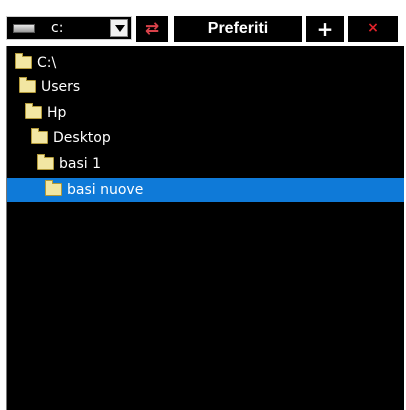 The width and height of the screenshot is (406, 410). Describe the element at coordinates (373, 29) in the screenshot. I see `remove-favorite-button: ×` at that location.